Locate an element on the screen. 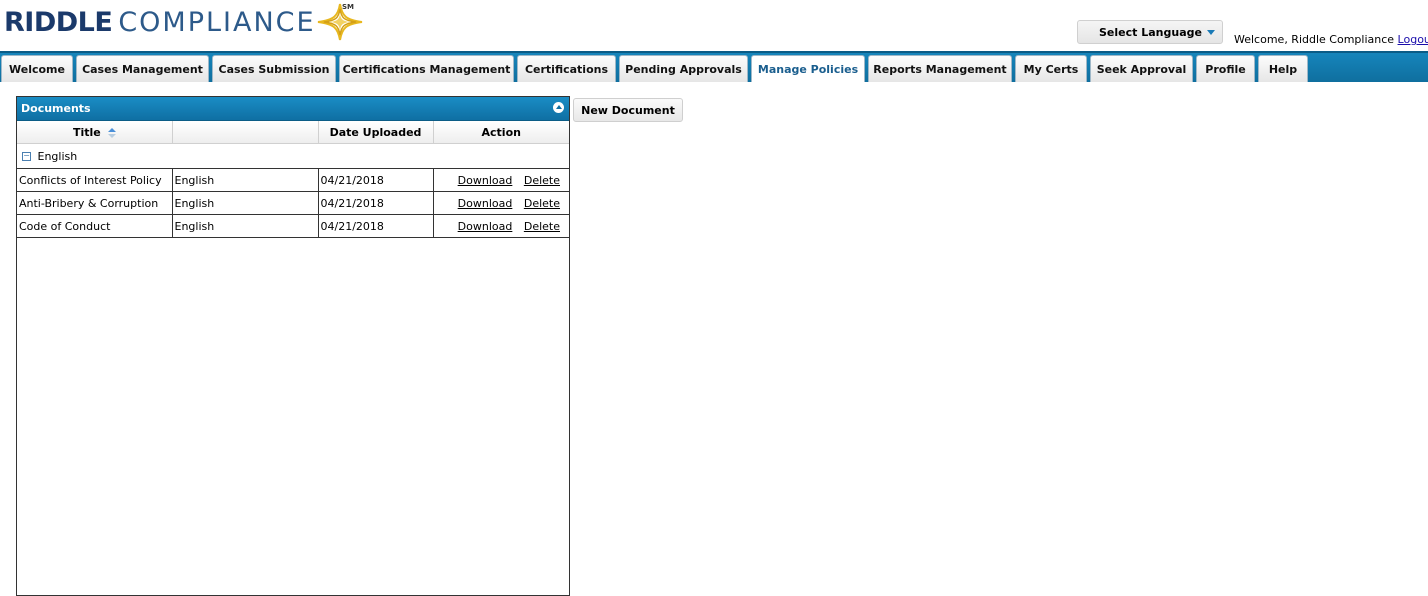  tab-my-certs: My Certs is located at coordinates (1051, 68).